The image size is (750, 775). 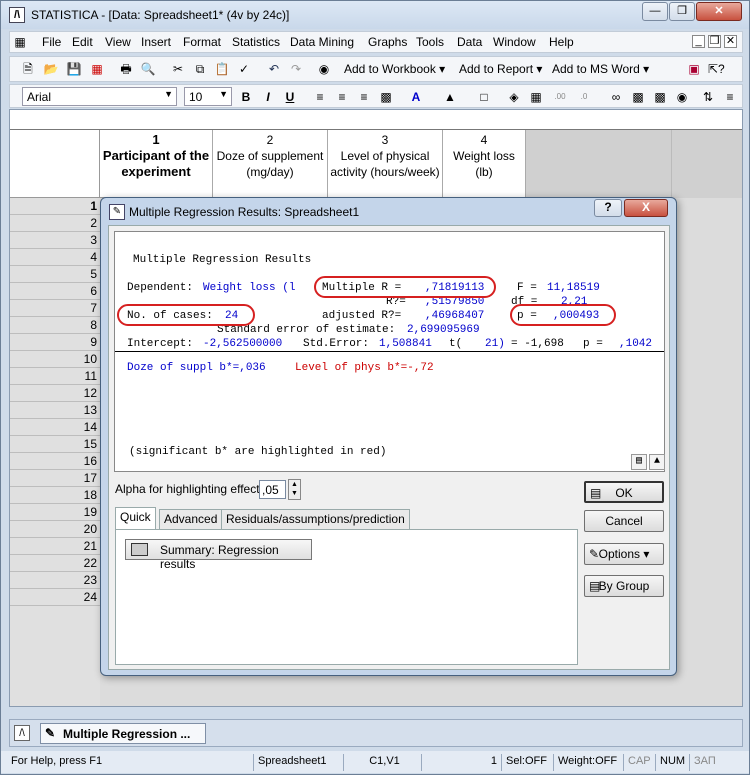 I want to click on menu-edit: Edit, so click(x=82, y=42).